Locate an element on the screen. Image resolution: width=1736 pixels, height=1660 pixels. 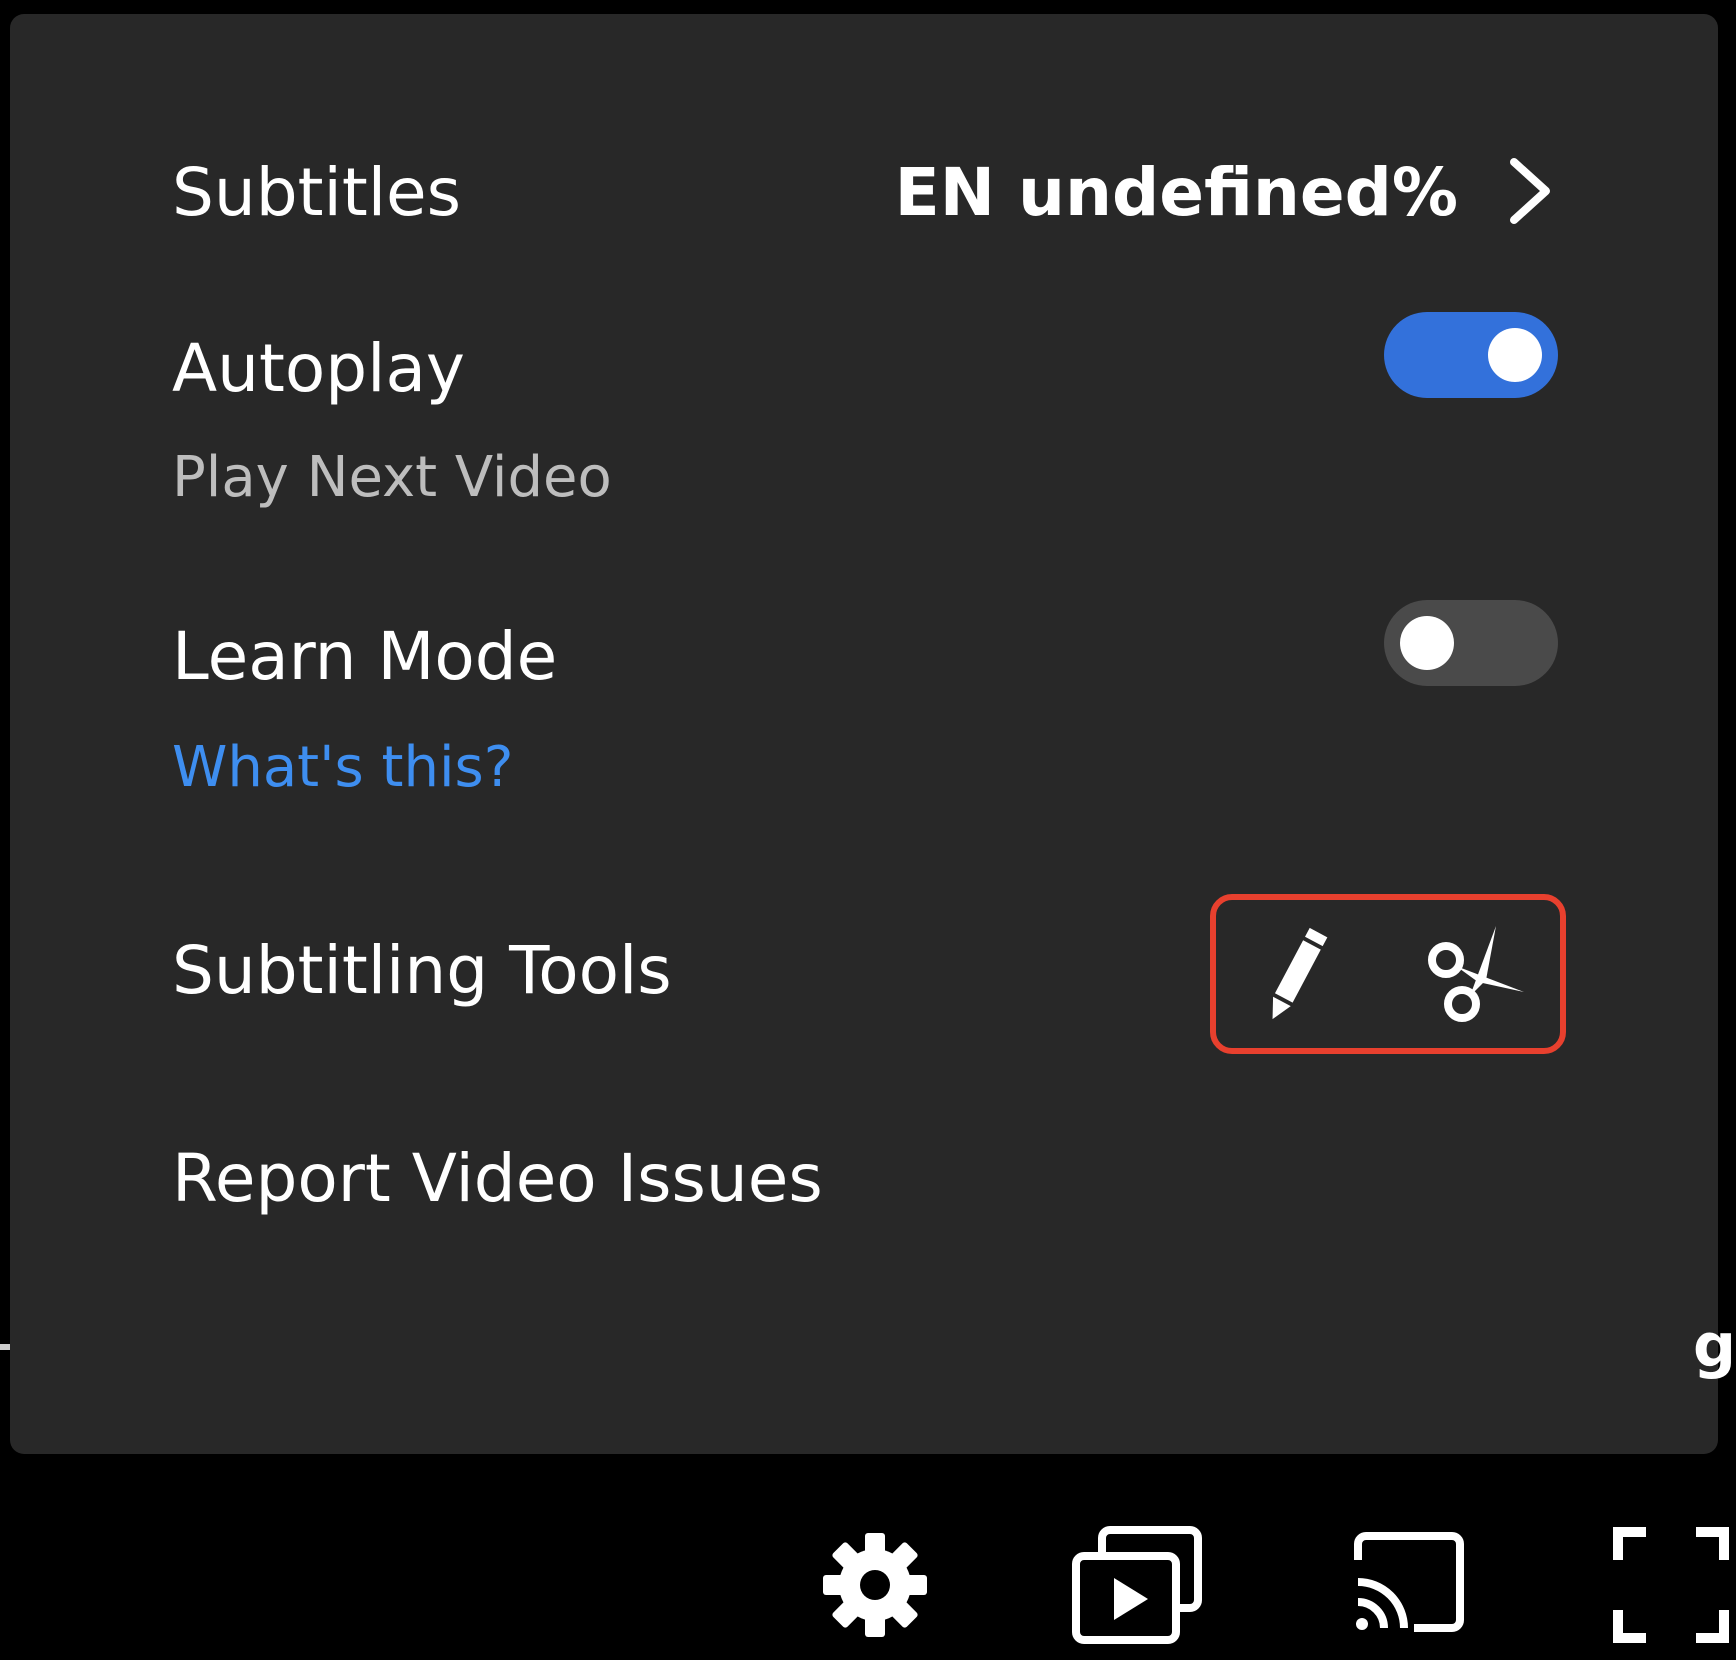
playlist-icon is located at coordinates (1138, 1585).